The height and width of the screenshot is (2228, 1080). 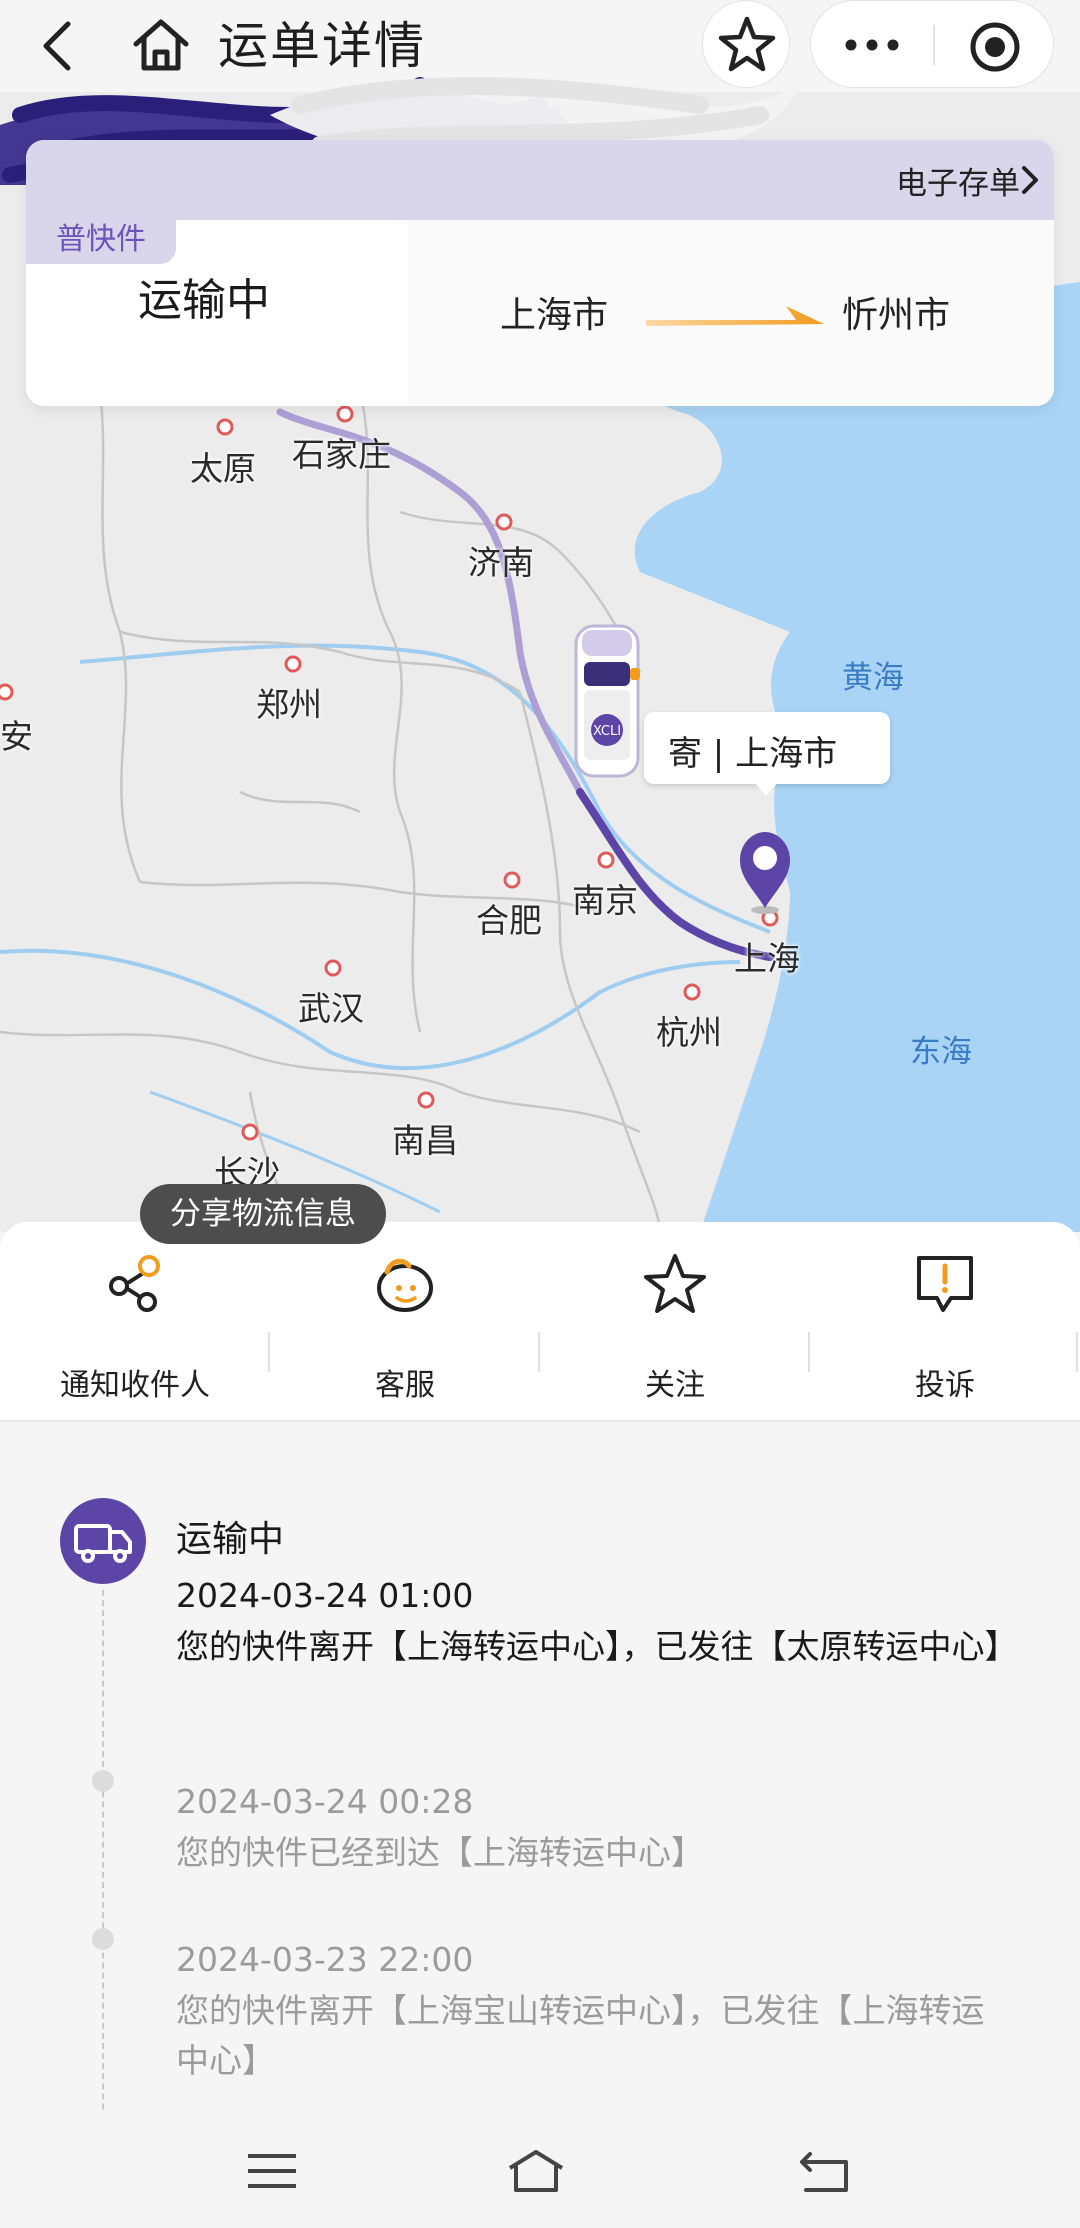 What do you see at coordinates (958, 180) in the screenshot?
I see `e-store-link: 电子存单` at bounding box center [958, 180].